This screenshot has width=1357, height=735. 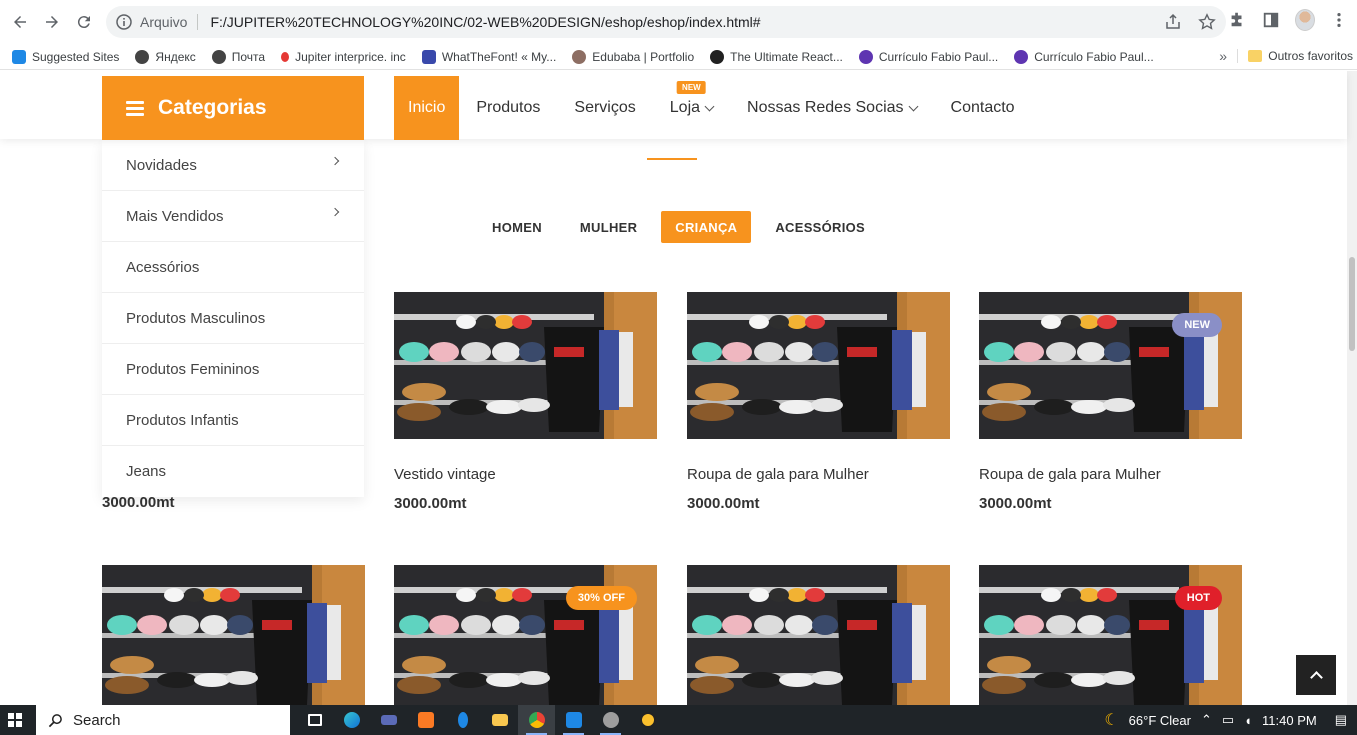 I want to click on sidebar-item-mais-vendidos: Mais Vendidos, so click(x=233, y=216).